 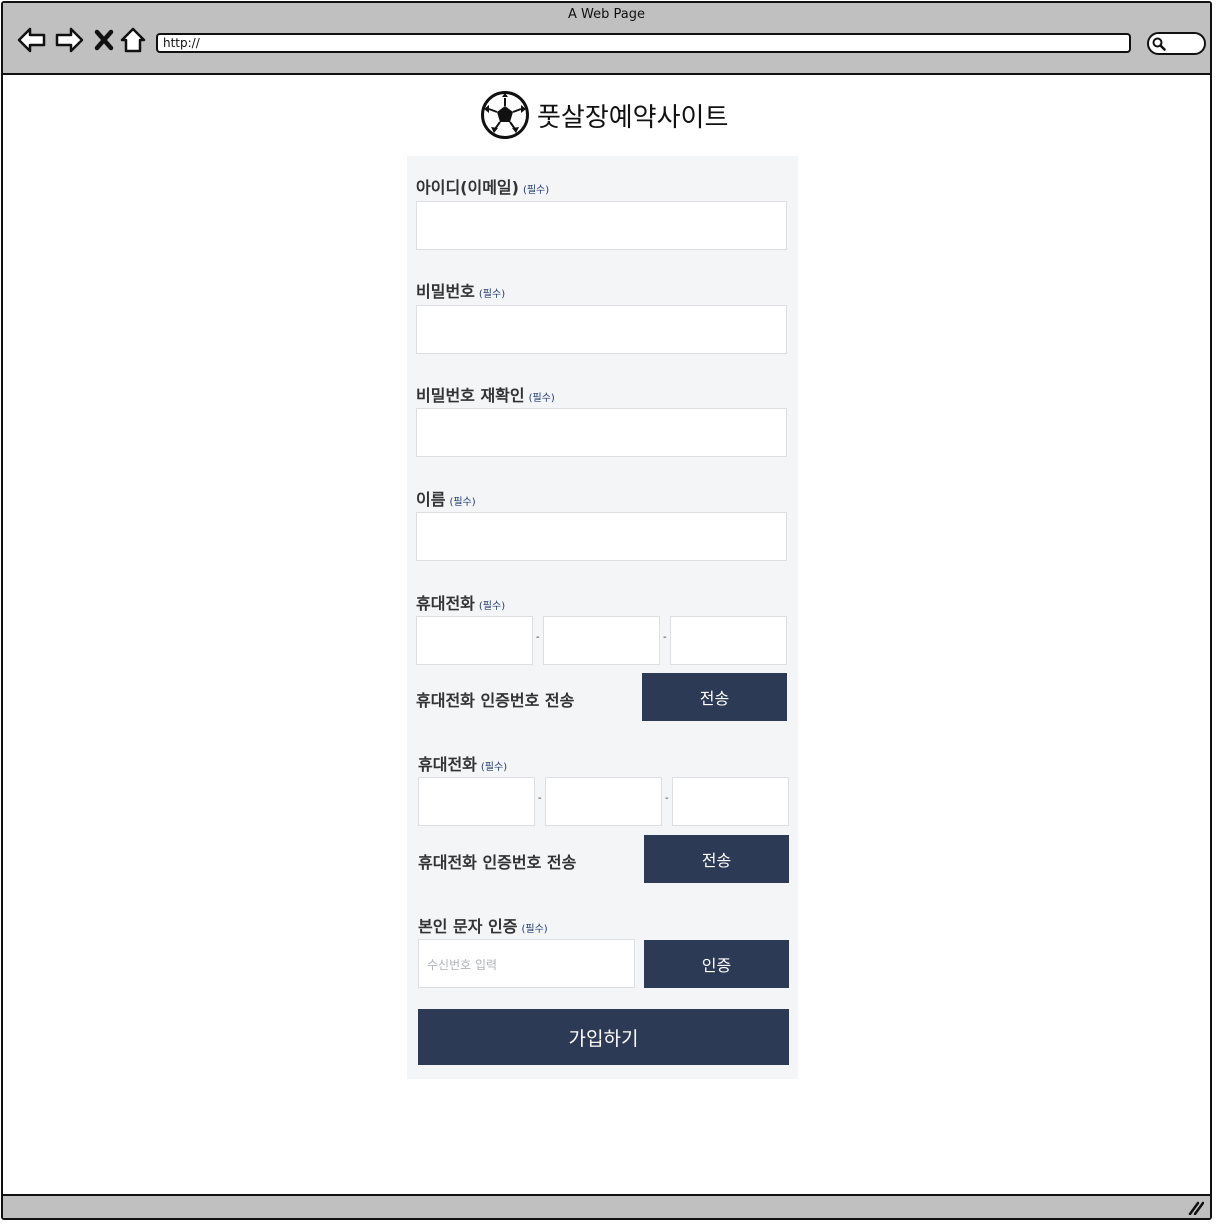 What do you see at coordinates (69, 40) in the screenshot?
I see `forward-arrow-icon` at bounding box center [69, 40].